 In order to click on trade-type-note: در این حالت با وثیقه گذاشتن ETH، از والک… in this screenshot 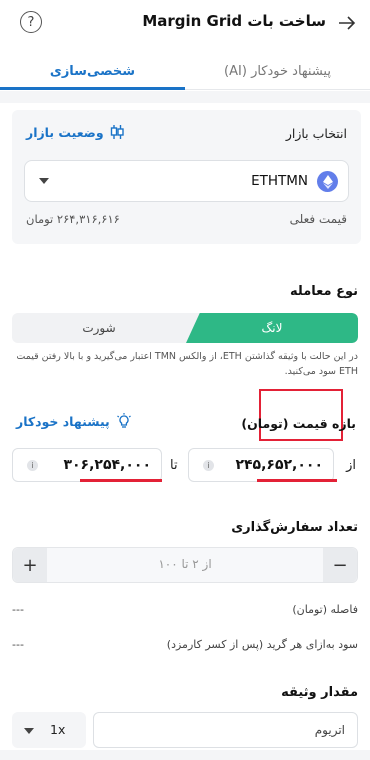, I will do `click(187, 364)`.